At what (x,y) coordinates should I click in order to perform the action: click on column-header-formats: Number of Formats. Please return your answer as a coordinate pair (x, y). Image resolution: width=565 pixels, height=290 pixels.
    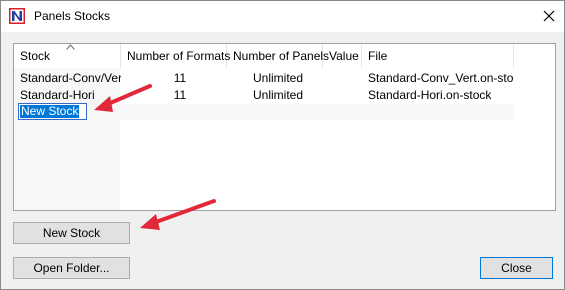
    Looking at the image, I should click on (176, 56).